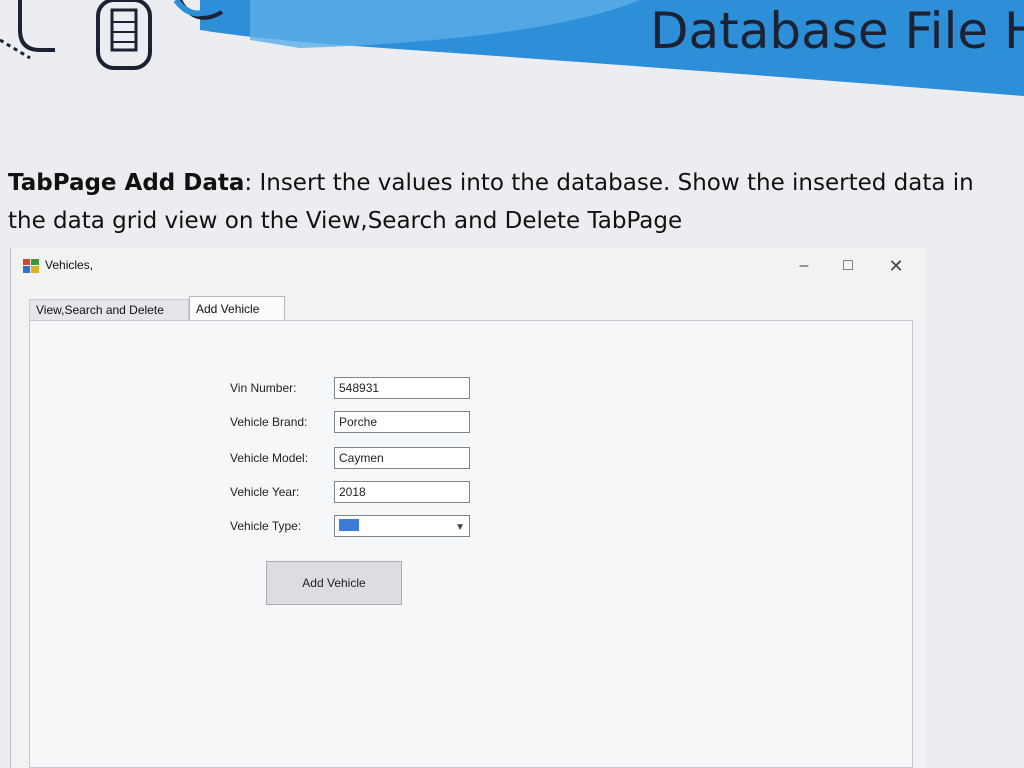  I want to click on selected-value-highlight, so click(349, 525).